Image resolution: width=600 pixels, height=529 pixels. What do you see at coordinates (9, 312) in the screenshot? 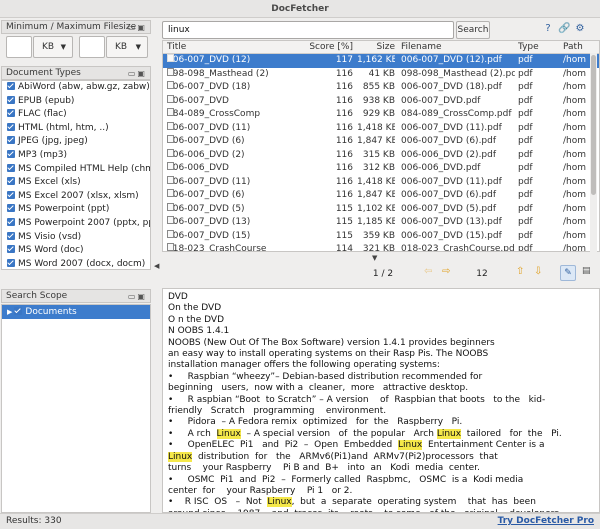
I see `expand-arrow-icon: ▶` at bounding box center [9, 312].